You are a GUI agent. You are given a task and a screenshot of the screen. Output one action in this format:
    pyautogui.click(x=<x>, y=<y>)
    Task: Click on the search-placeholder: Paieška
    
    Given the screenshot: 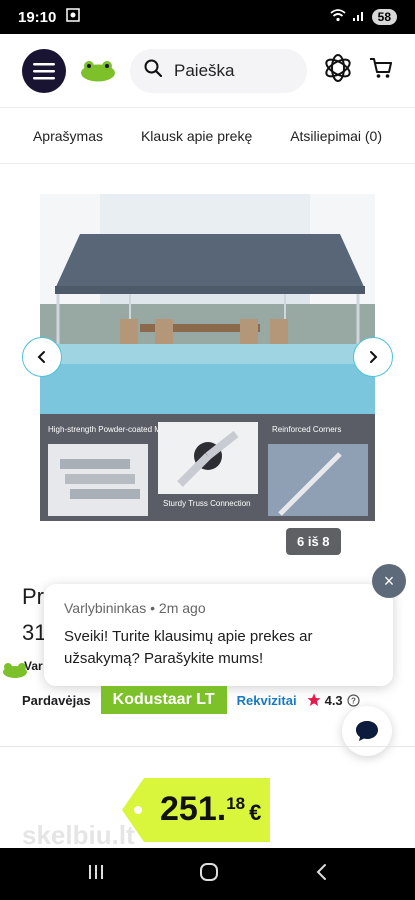 What is the action you would take?
    pyautogui.click(x=204, y=70)
    